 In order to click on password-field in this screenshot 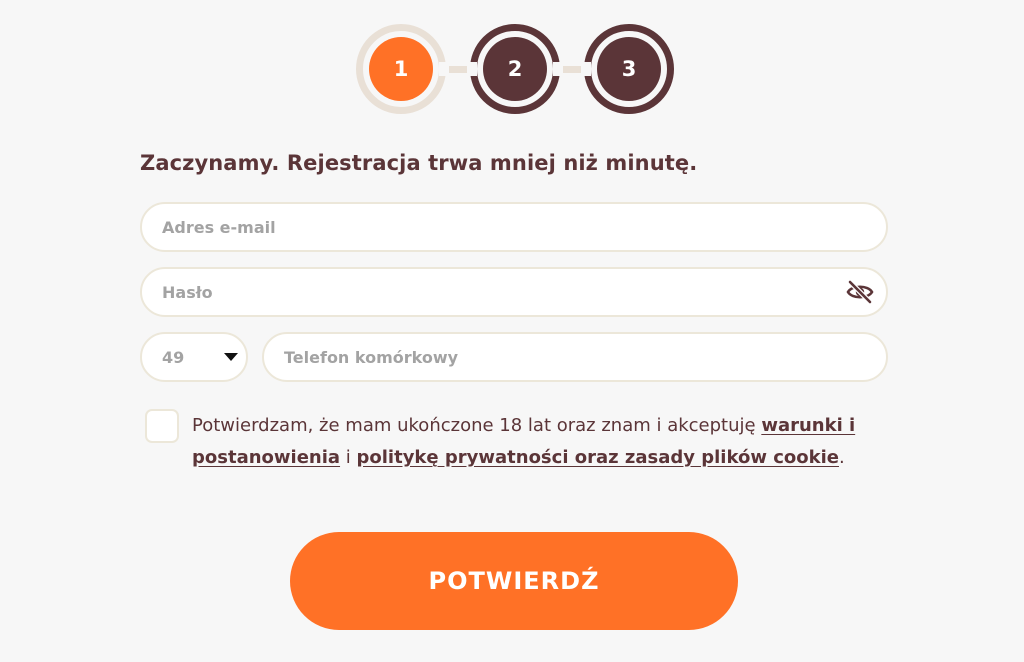, I will do `click(514, 292)`.